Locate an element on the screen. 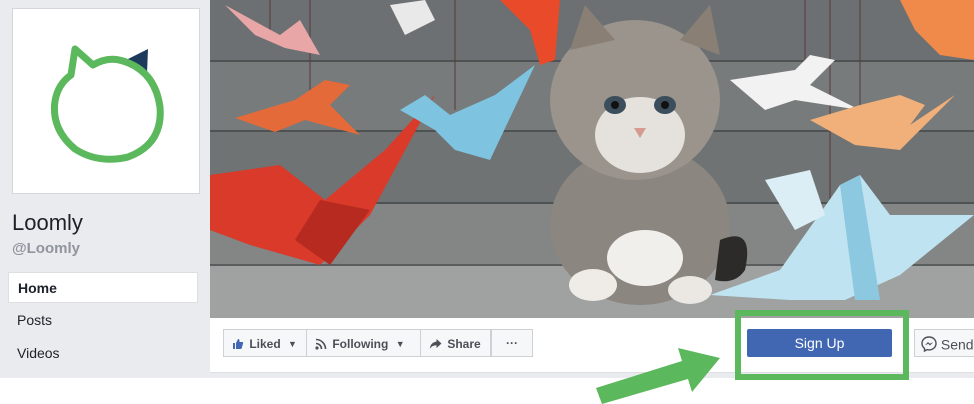 The height and width of the screenshot is (404, 974). page-name: Loomly is located at coordinates (47, 222).